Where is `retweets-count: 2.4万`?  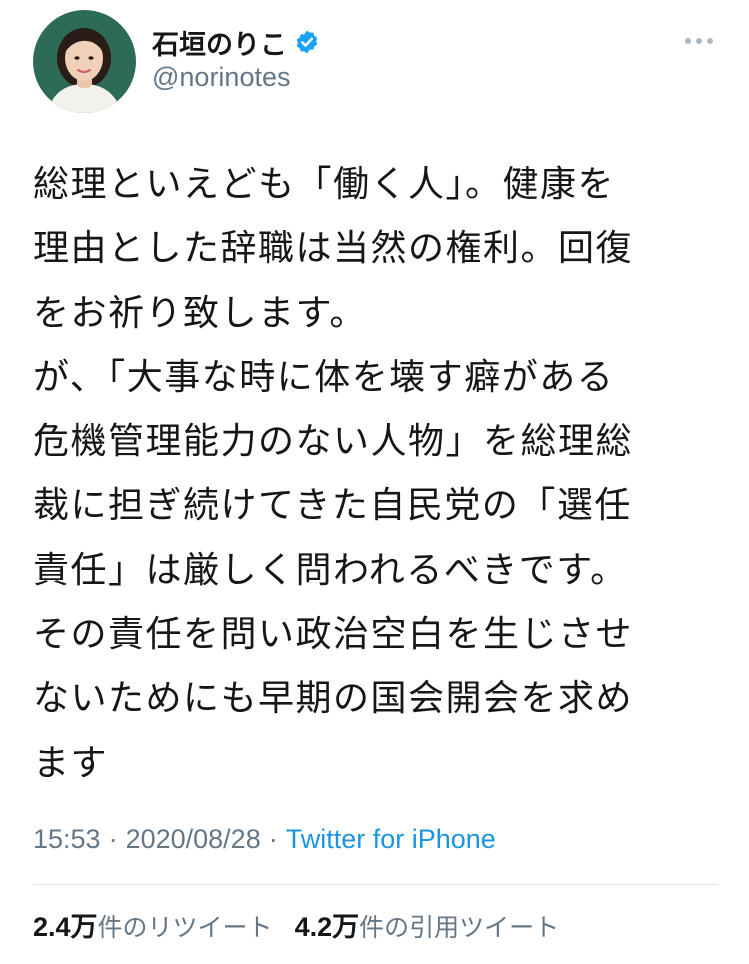
retweets-count: 2.4万 is located at coordinates (65, 927).